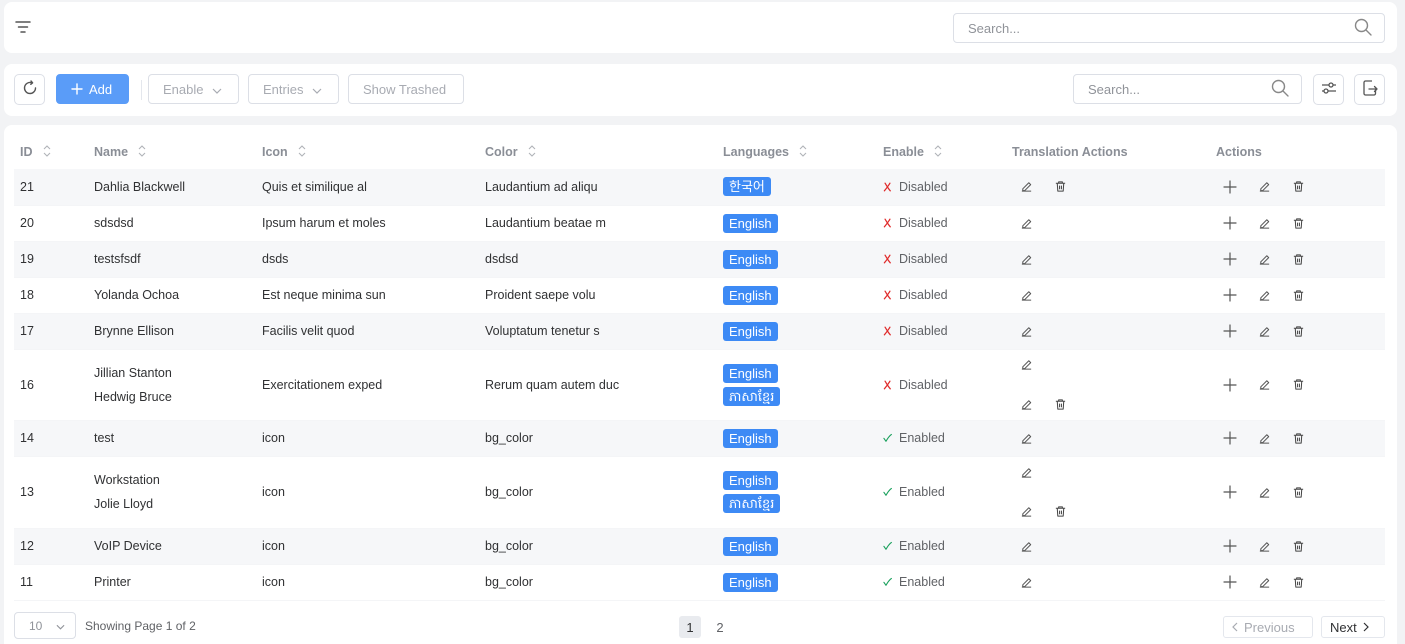 Image resolution: width=1405 pixels, height=644 pixels. Describe the element at coordinates (367, 152) in the screenshot. I see `column-header-icon: Icon` at that location.